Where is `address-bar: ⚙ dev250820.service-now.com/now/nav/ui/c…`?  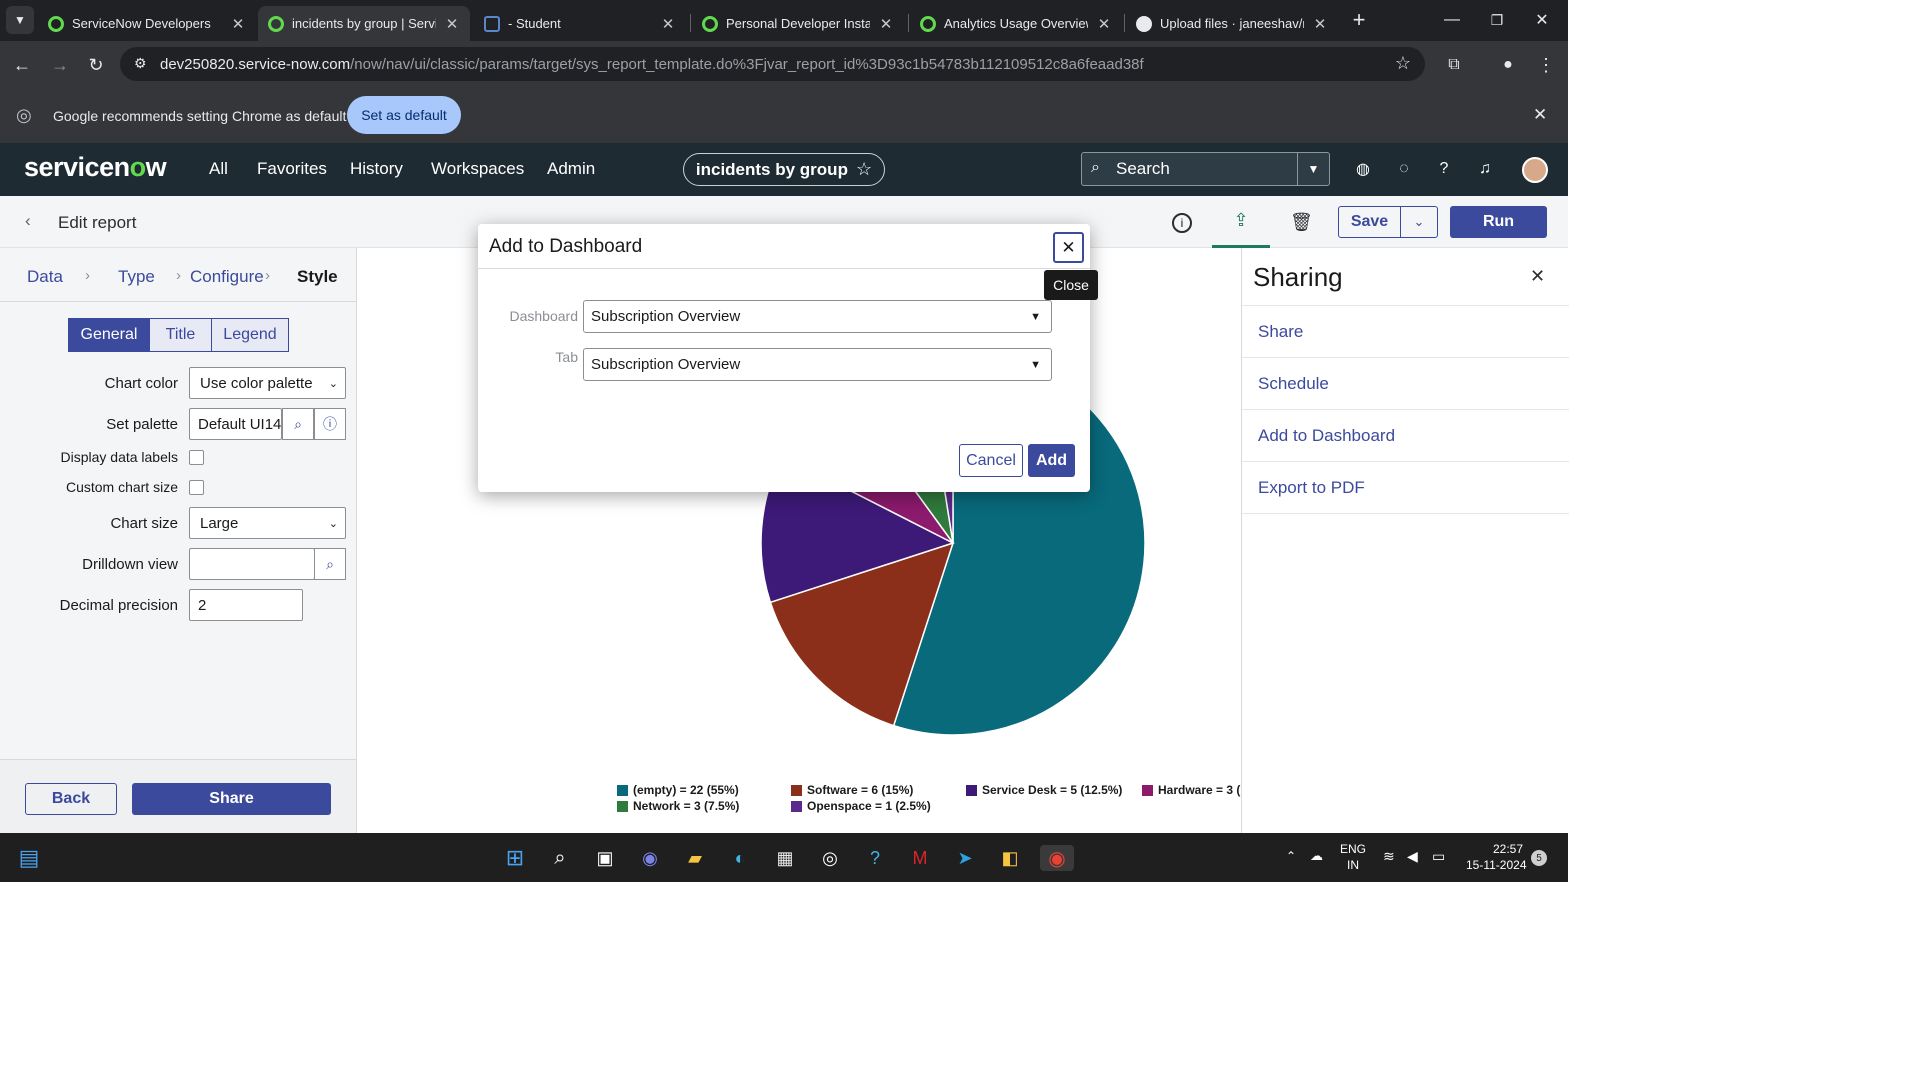 address-bar: ⚙ dev250820.service-now.com/now/nav/ui/c… is located at coordinates (772, 64).